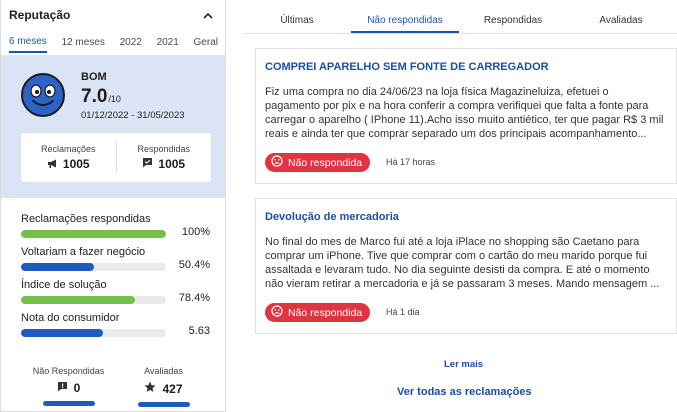 The height and width of the screenshot is (412, 677). I want to click on score-value: 7.0, so click(94, 96).